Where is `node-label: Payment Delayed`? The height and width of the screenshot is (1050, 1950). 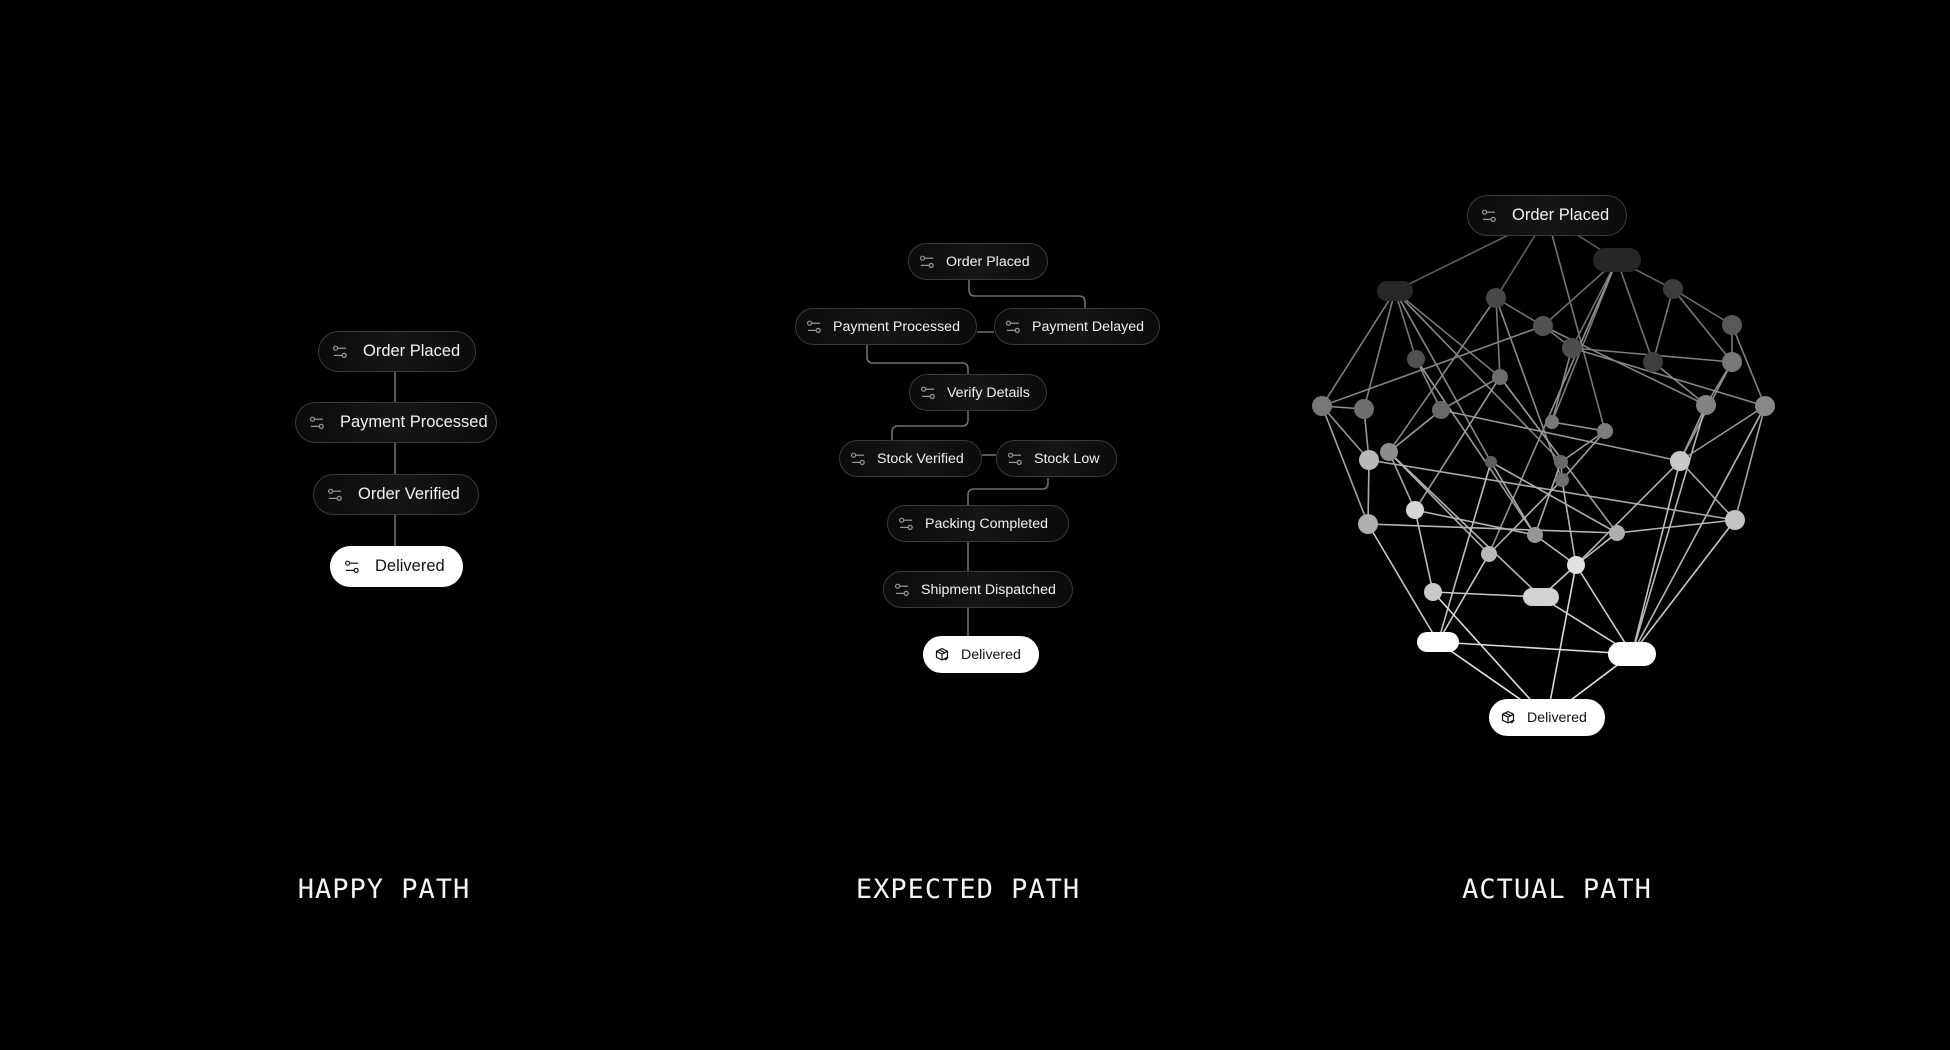 node-label: Payment Delayed is located at coordinates (1088, 326).